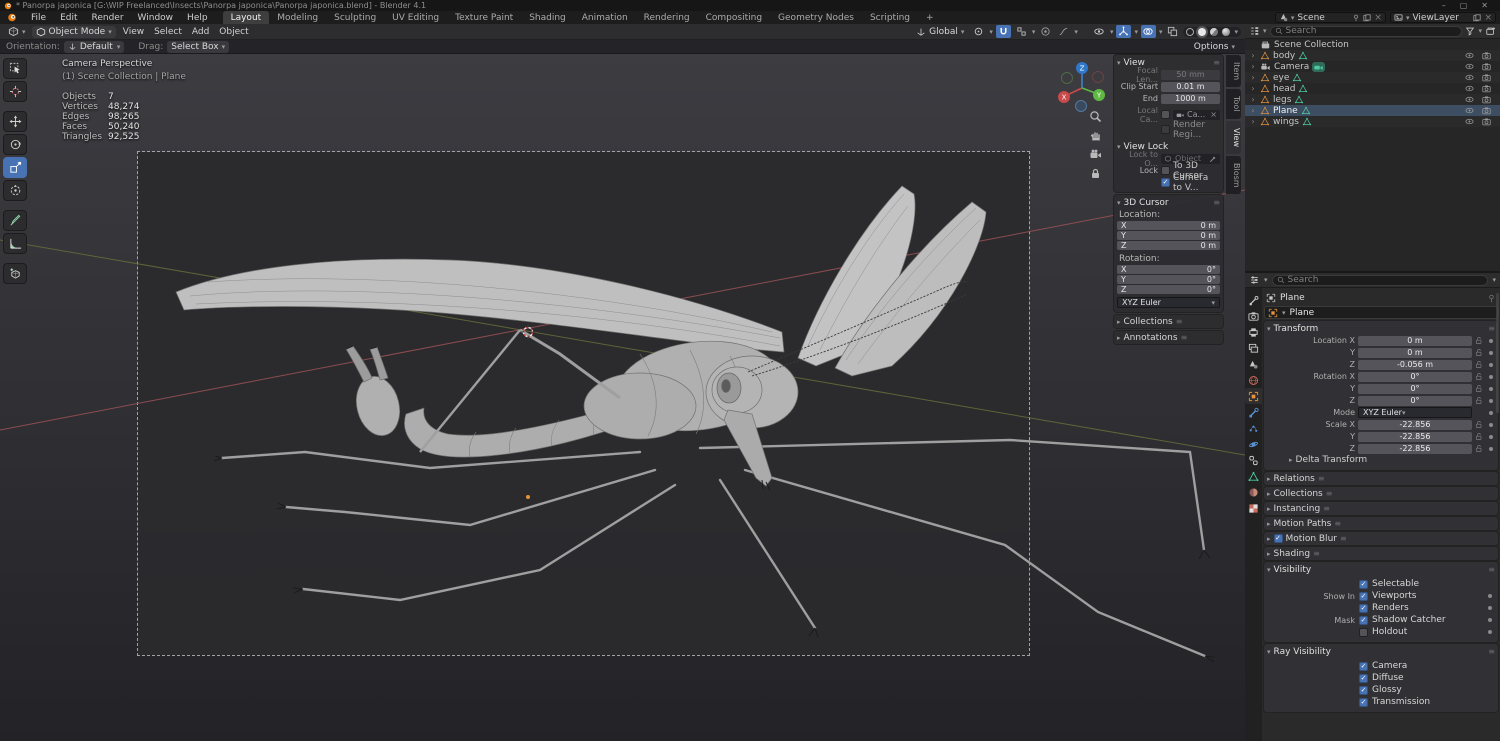 Image resolution: width=1500 pixels, height=741 pixels. I want to click on chevron-down-icon: ▾, so click(1494, 280).